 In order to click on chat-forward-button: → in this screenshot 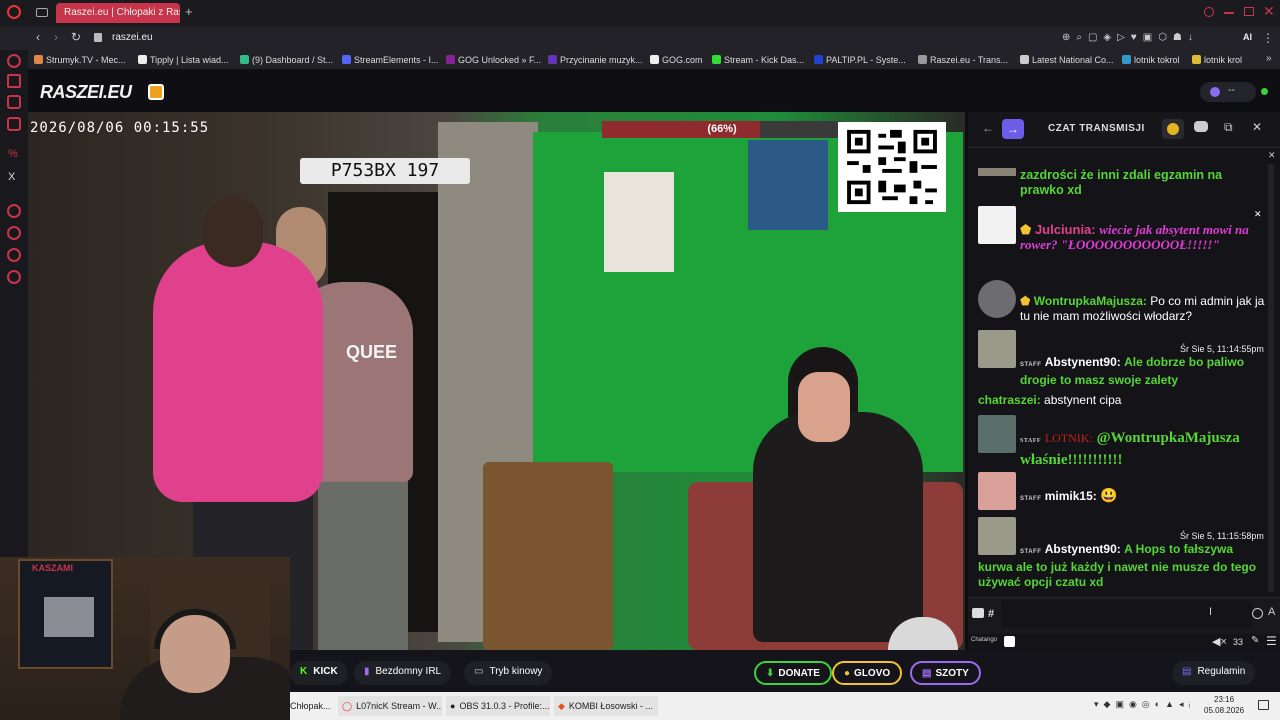, I will do `click(1013, 129)`.